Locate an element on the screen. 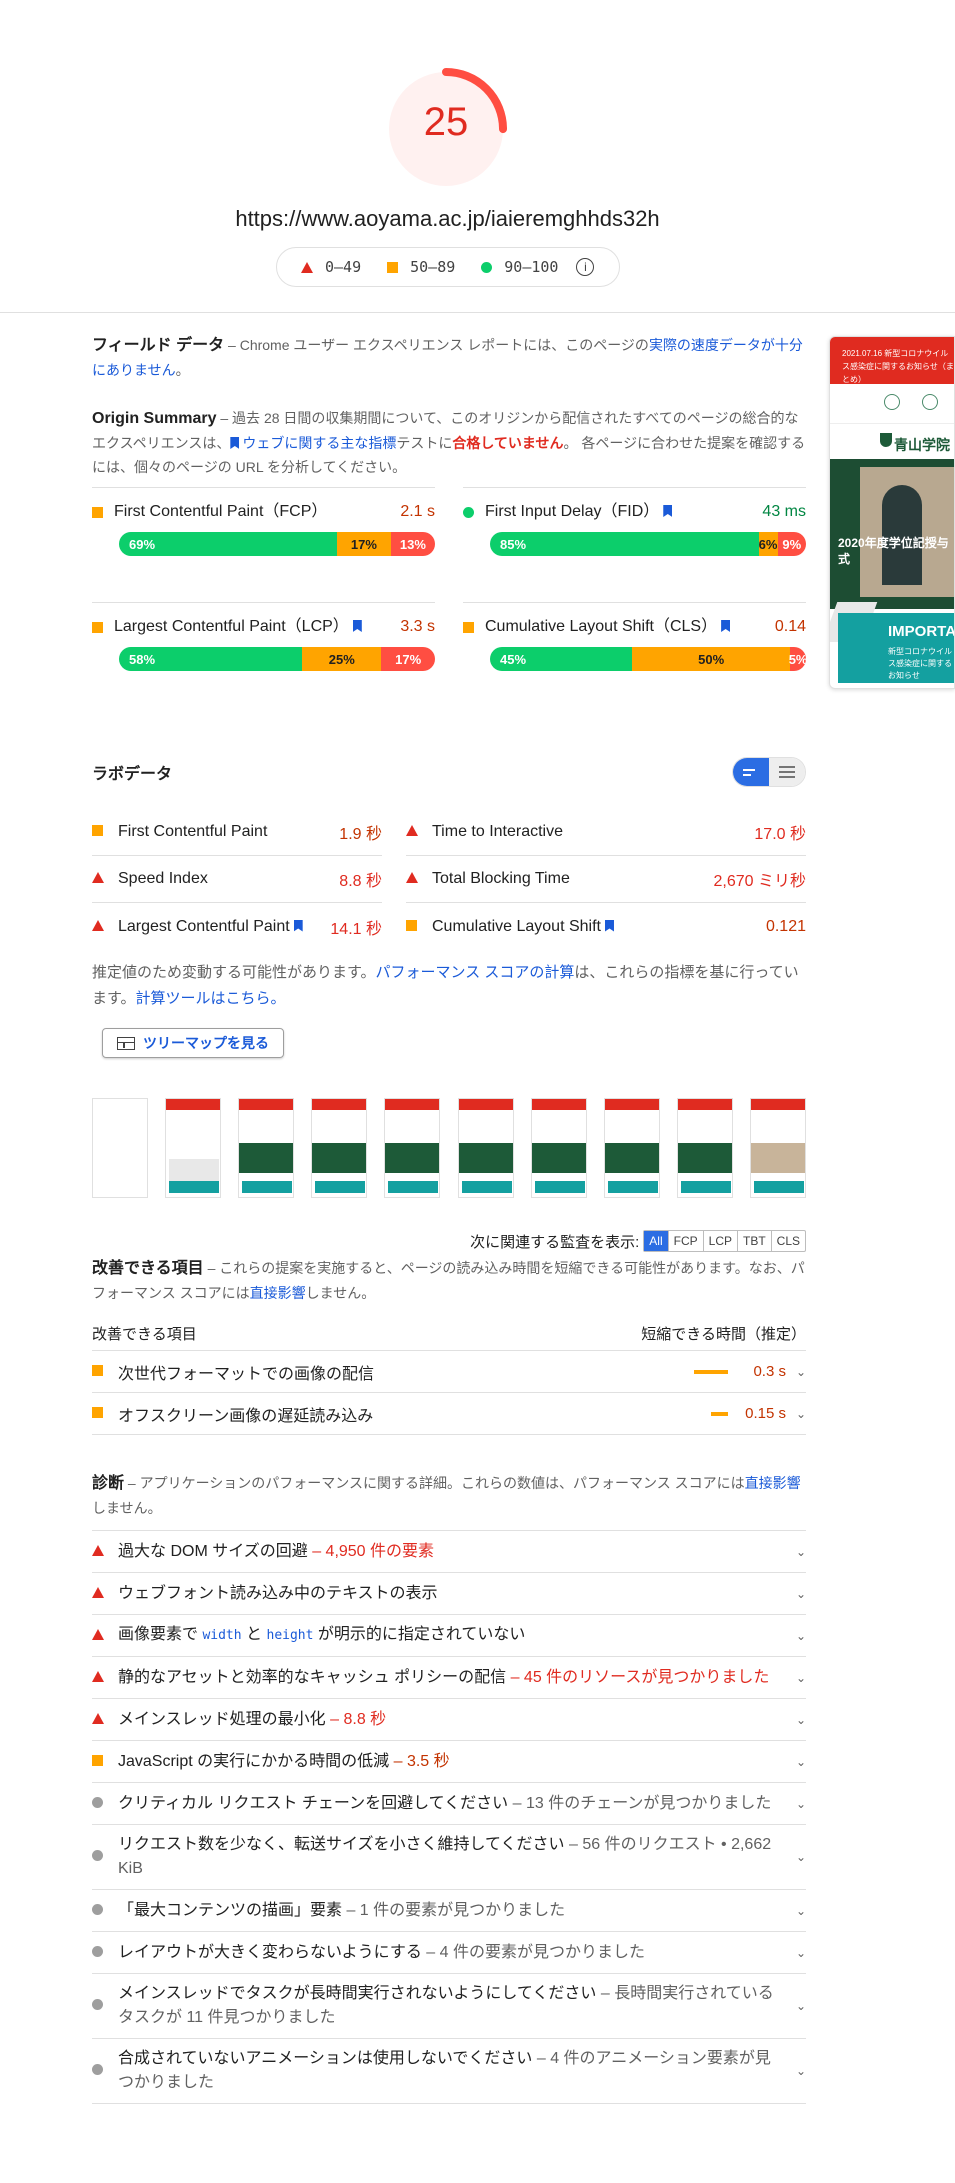 This screenshot has width=955, height=2183. opportunity-row: オフスクリーン画像の遅延読み込み 0.15 s ⌄ is located at coordinates (449, 1414).